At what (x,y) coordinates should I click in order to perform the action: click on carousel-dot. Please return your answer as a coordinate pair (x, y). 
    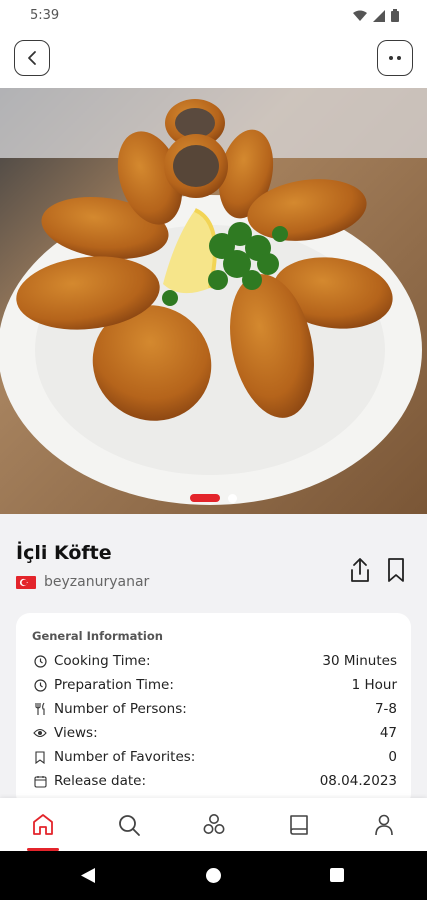
    Looking at the image, I should click on (232, 498).